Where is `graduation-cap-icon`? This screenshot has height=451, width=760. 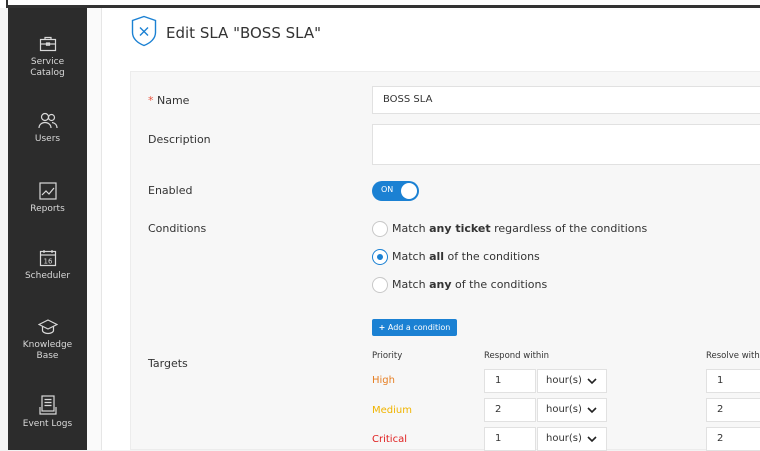 graduation-cap-icon is located at coordinates (47, 327).